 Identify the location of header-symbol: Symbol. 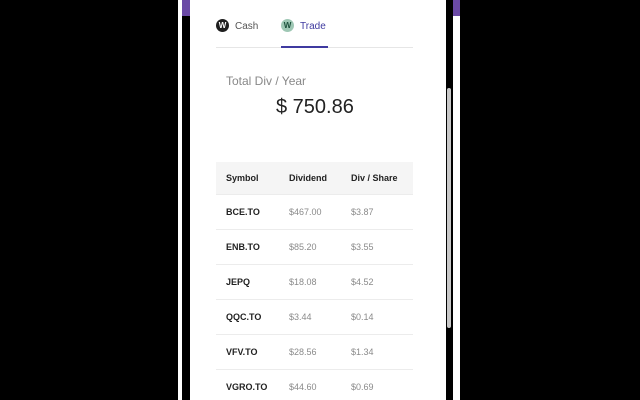
(242, 178).